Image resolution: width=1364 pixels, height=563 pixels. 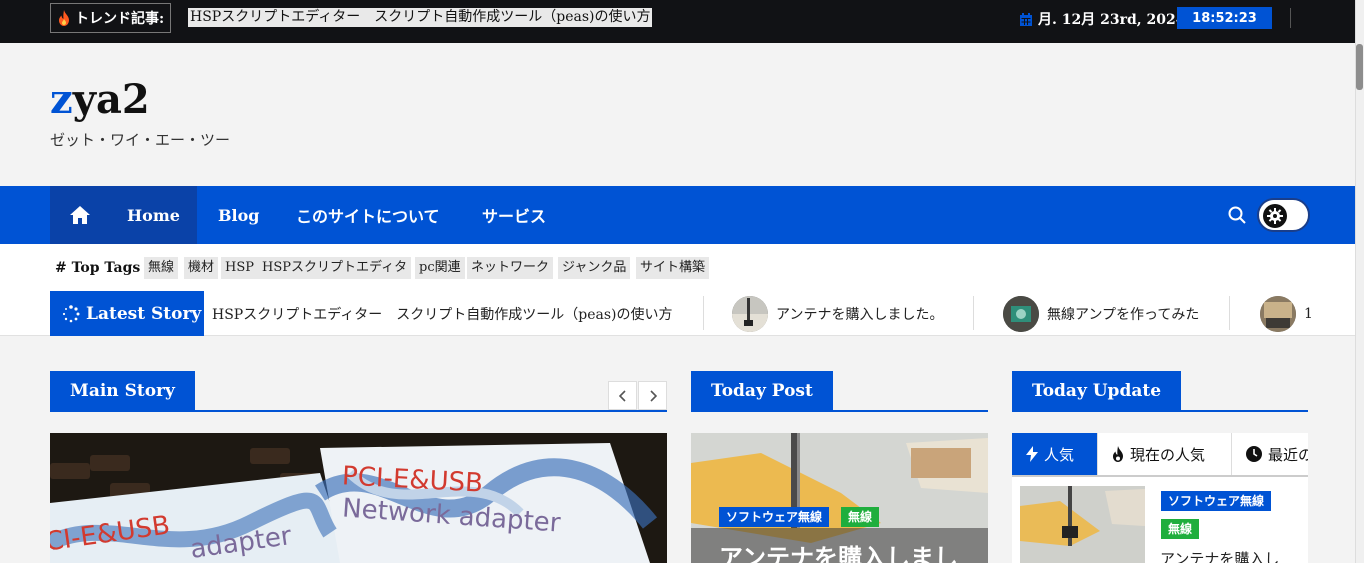 What do you see at coordinates (122, 391) in the screenshot?
I see `main-story-title: Main Story` at bounding box center [122, 391].